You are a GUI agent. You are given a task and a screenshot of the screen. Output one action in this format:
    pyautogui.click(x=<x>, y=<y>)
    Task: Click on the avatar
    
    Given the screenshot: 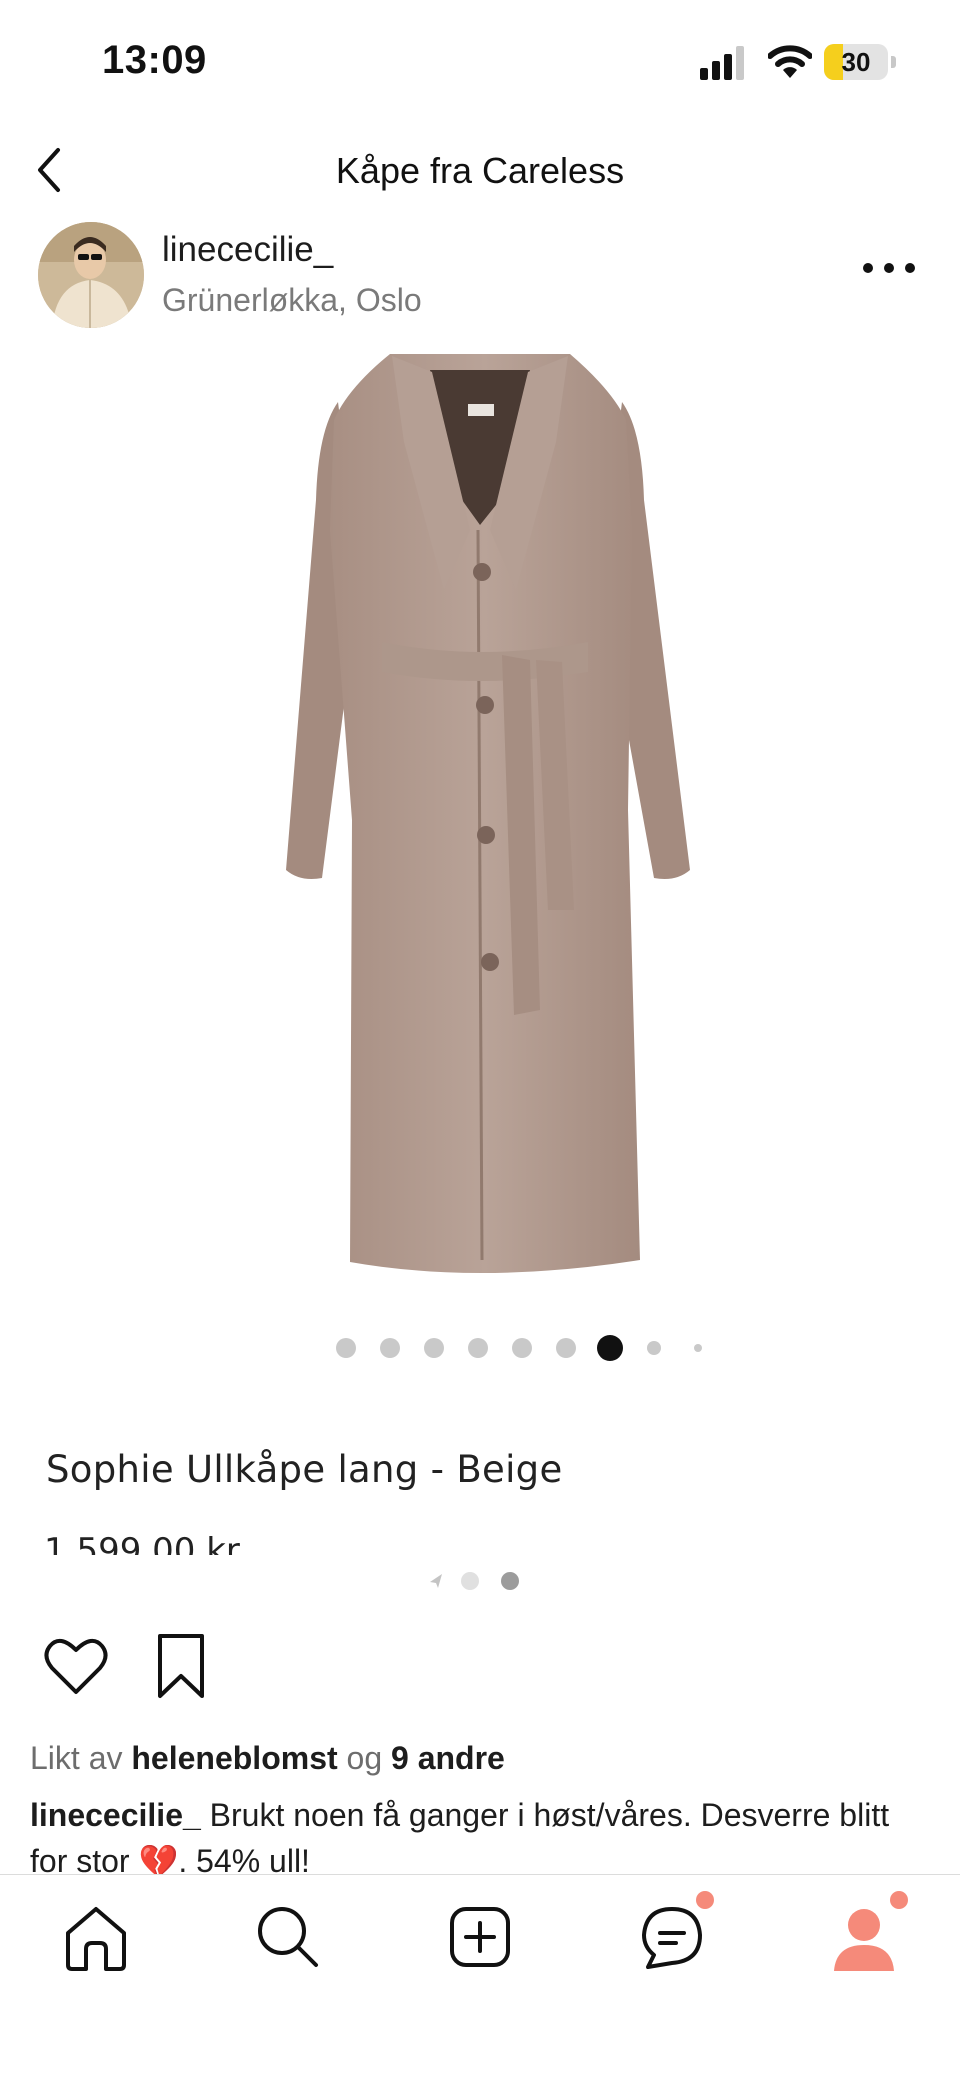 What is the action you would take?
    pyautogui.click(x=91, y=275)
    